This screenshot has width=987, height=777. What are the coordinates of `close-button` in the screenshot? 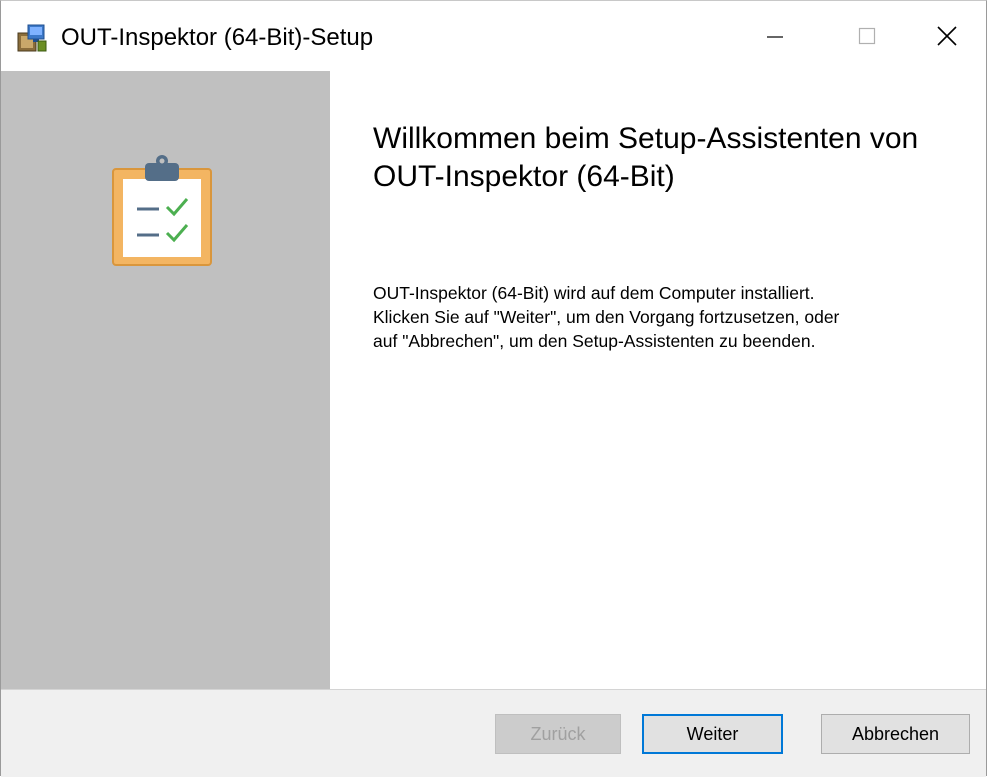 It's located at (944, 36).